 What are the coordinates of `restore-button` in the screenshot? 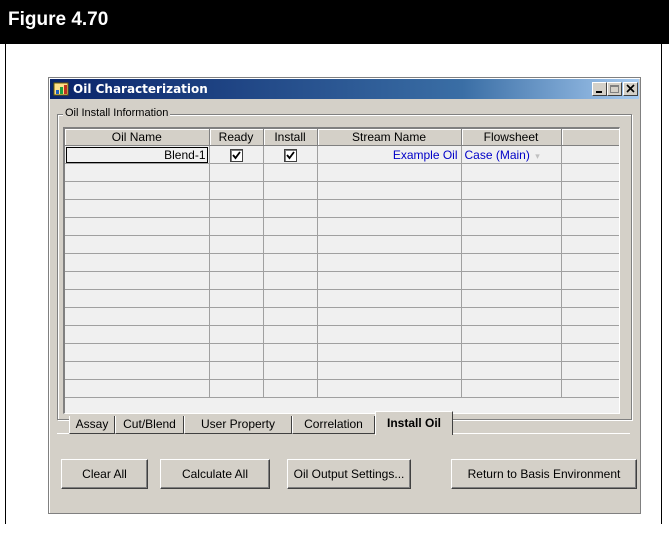 It's located at (614, 89).